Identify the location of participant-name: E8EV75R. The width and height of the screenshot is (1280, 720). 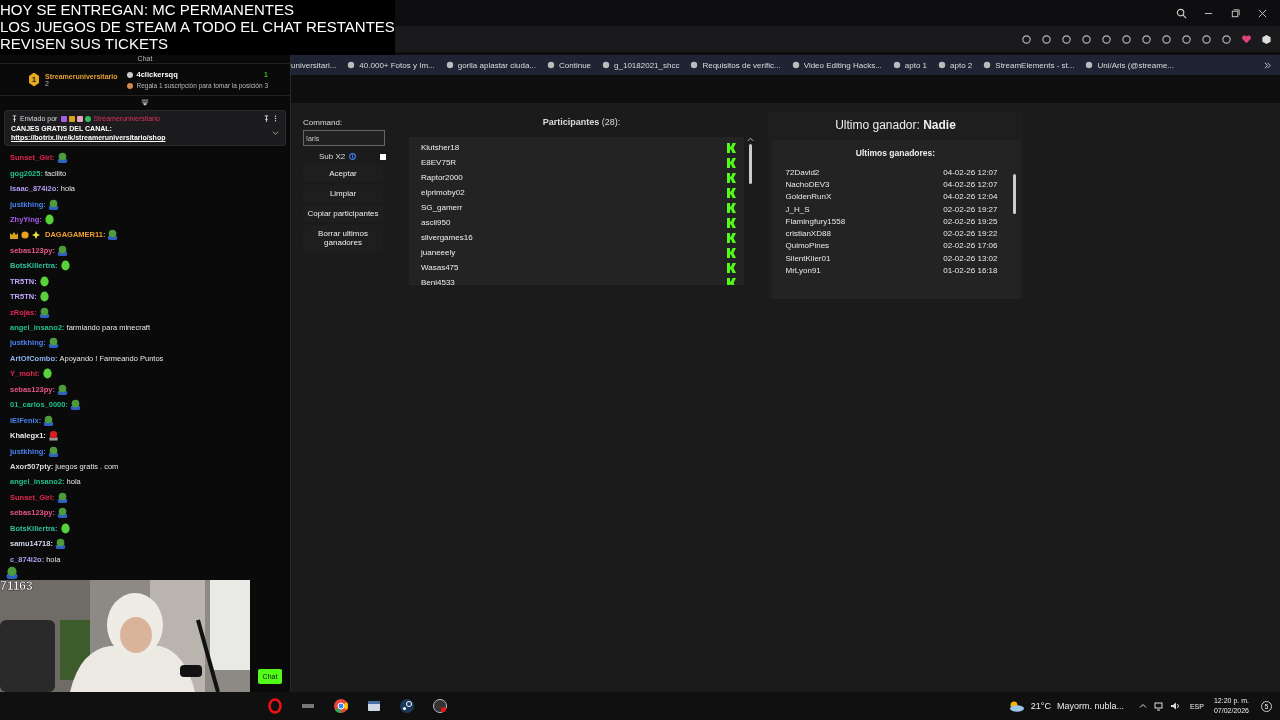
(439, 162).